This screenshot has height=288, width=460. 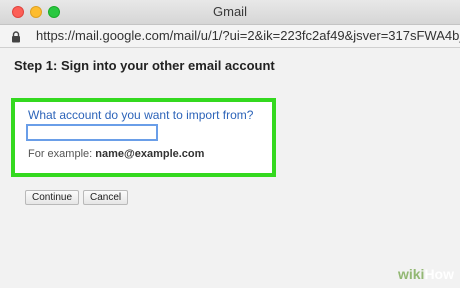 I want to click on watermark-wiki: wiki, so click(x=411, y=274).